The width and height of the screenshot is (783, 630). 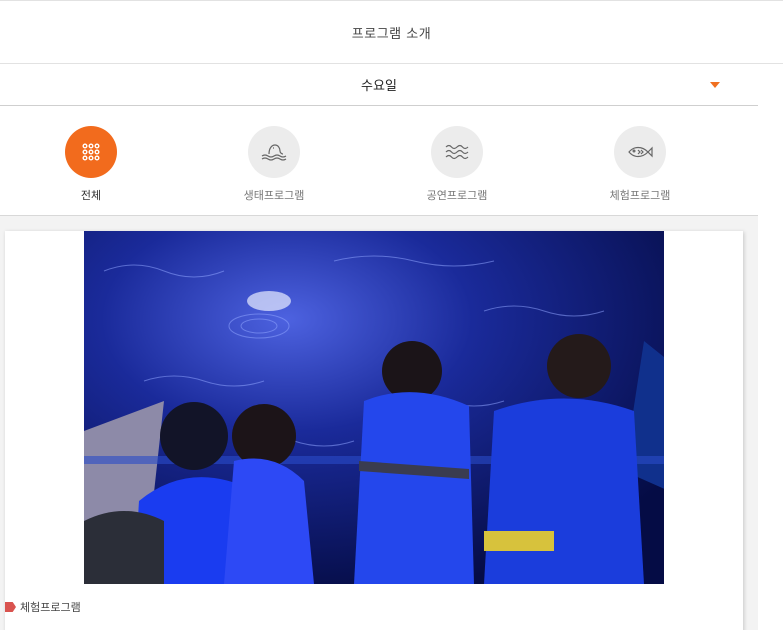 What do you see at coordinates (274, 152) in the screenshot?
I see `seal-on-wave-icon` at bounding box center [274, 152].